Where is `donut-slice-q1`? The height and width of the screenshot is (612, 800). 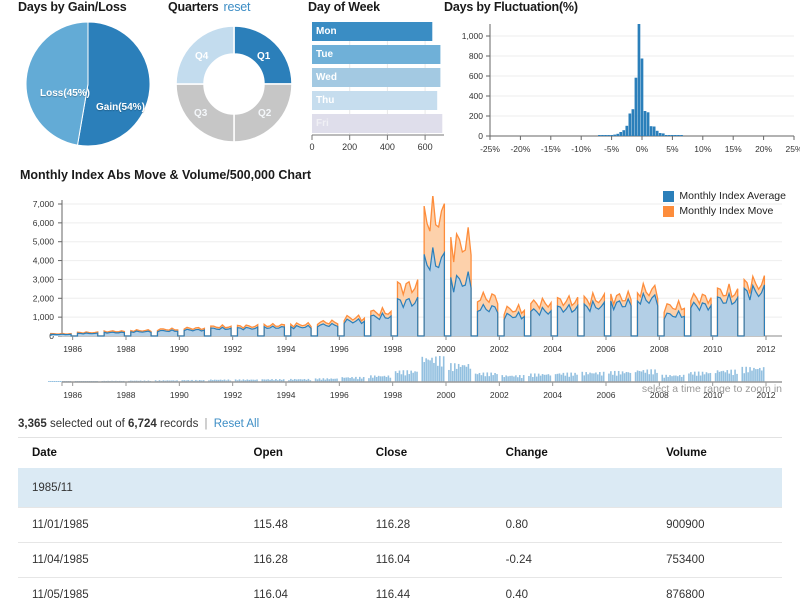
donut-slice-q1 is located at coordinates (263, 55).